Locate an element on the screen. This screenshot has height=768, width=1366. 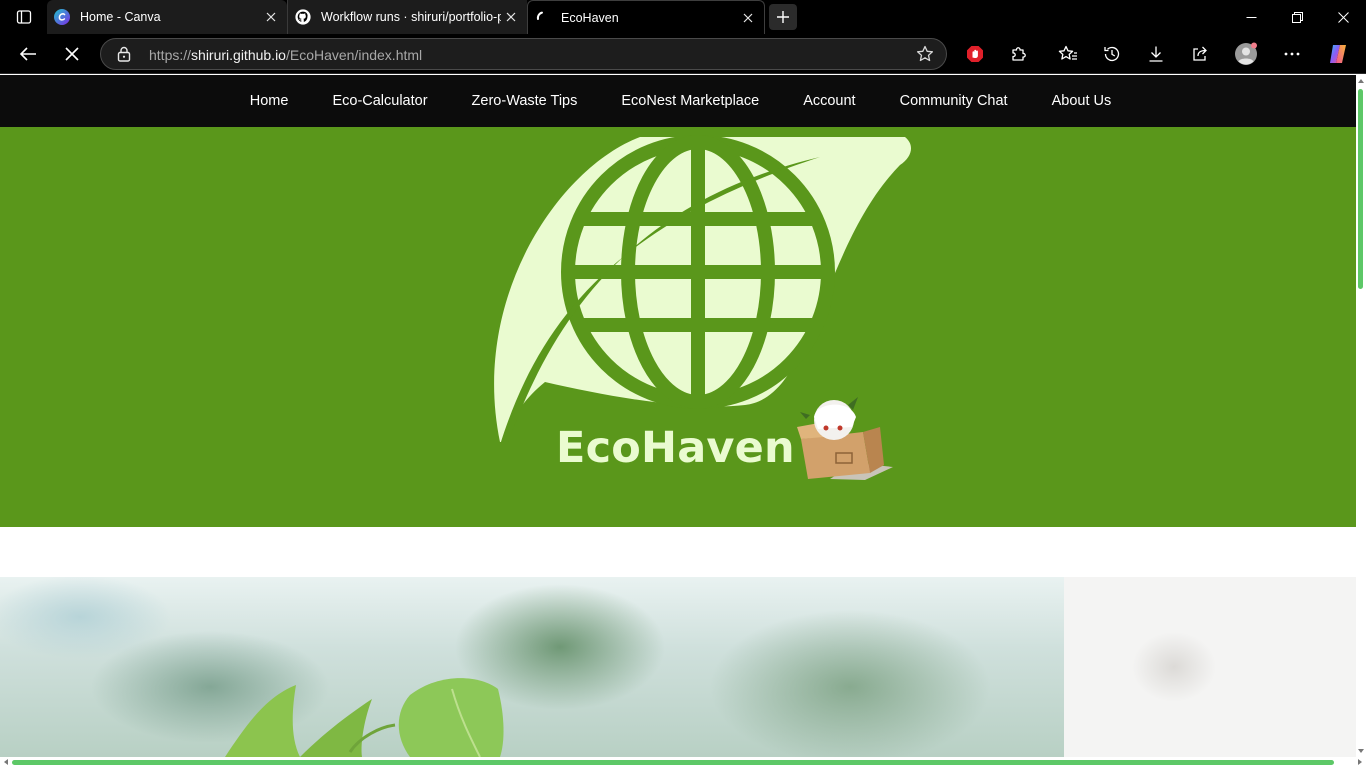
scroll-right-arrow-icon is located at coordinates (1360, 762).